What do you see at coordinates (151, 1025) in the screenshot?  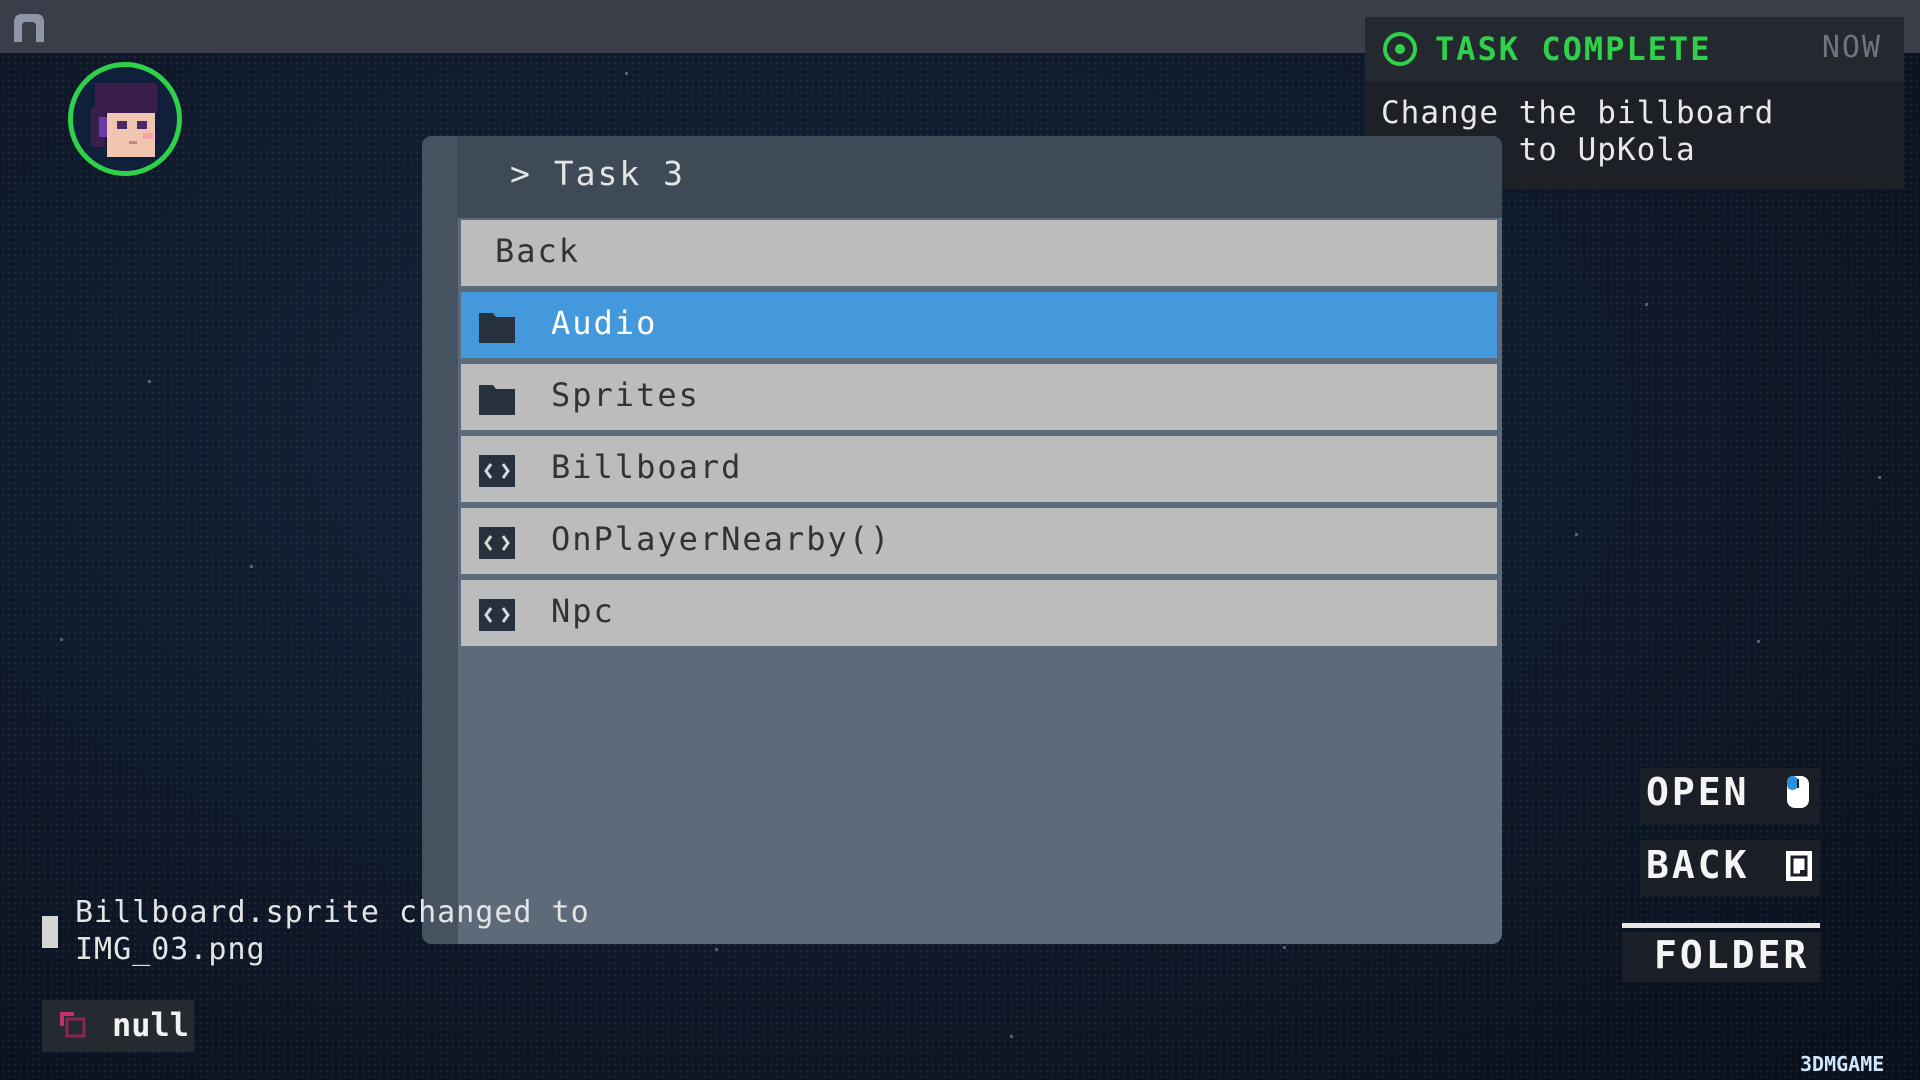 I see `clipboard-value: null` at bounding box center [151, 1025].